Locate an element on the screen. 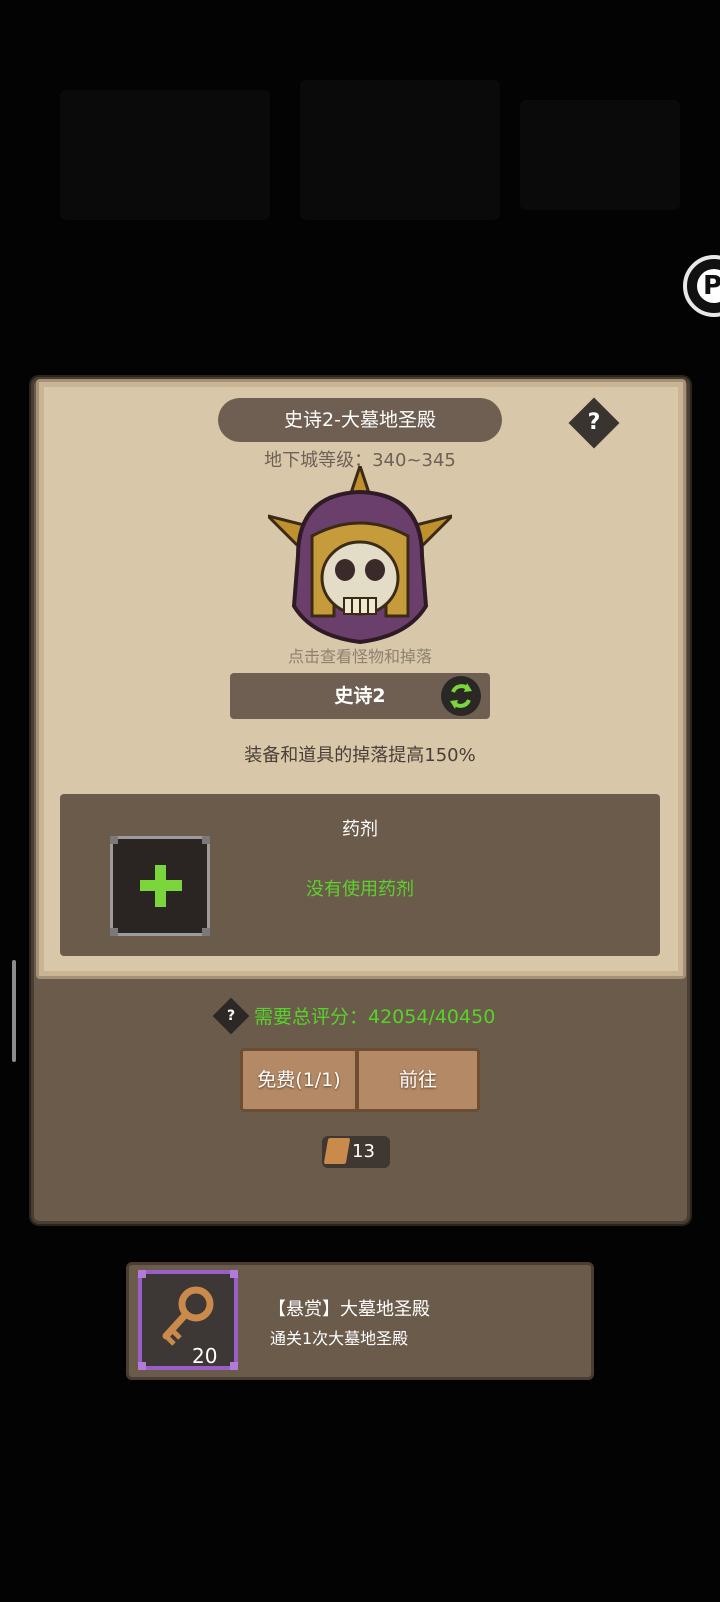 This screenshot has width=720, height=1602. required-score: 需要总评分：42054/40450 is located at coordinates (375, 1017).